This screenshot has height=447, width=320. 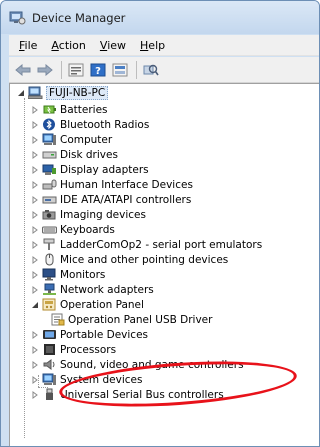 What do you see at coordinates (69, 45) in the screenshot?
I see `menu-action: Action` at bounding box center [69, 45].